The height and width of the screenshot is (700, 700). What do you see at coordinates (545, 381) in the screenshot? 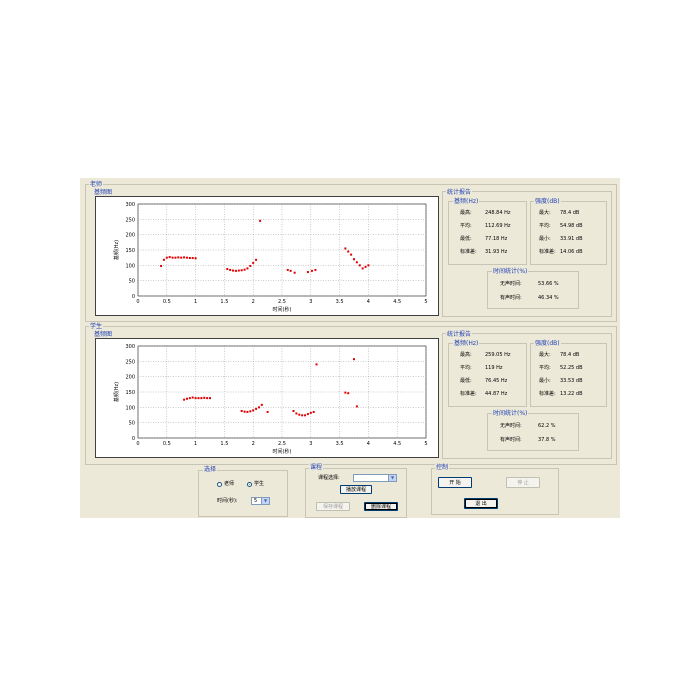
I see `student-int-min-label: 最小:` at bounding box center [545, 381].